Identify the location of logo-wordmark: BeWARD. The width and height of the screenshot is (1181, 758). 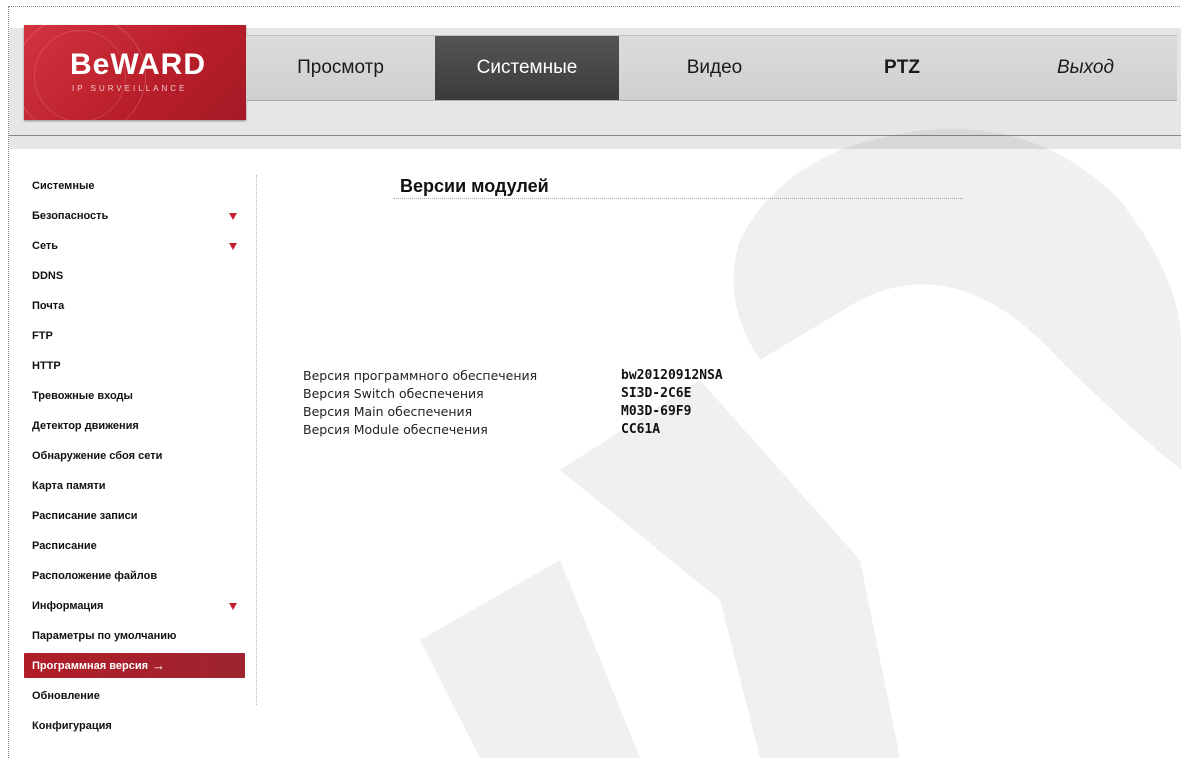
(138, 64).